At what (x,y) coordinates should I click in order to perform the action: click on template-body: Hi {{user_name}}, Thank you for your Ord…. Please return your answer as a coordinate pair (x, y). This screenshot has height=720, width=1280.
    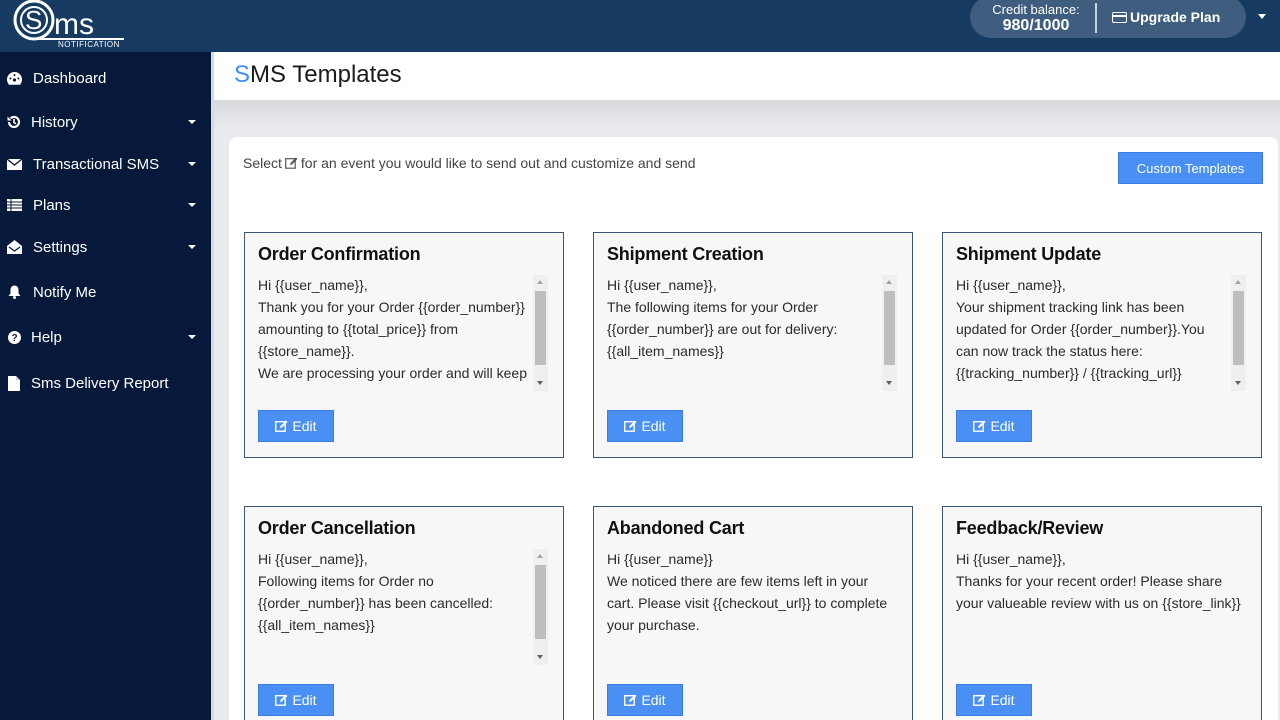
    Looking at the image, I should click on (396, 330).